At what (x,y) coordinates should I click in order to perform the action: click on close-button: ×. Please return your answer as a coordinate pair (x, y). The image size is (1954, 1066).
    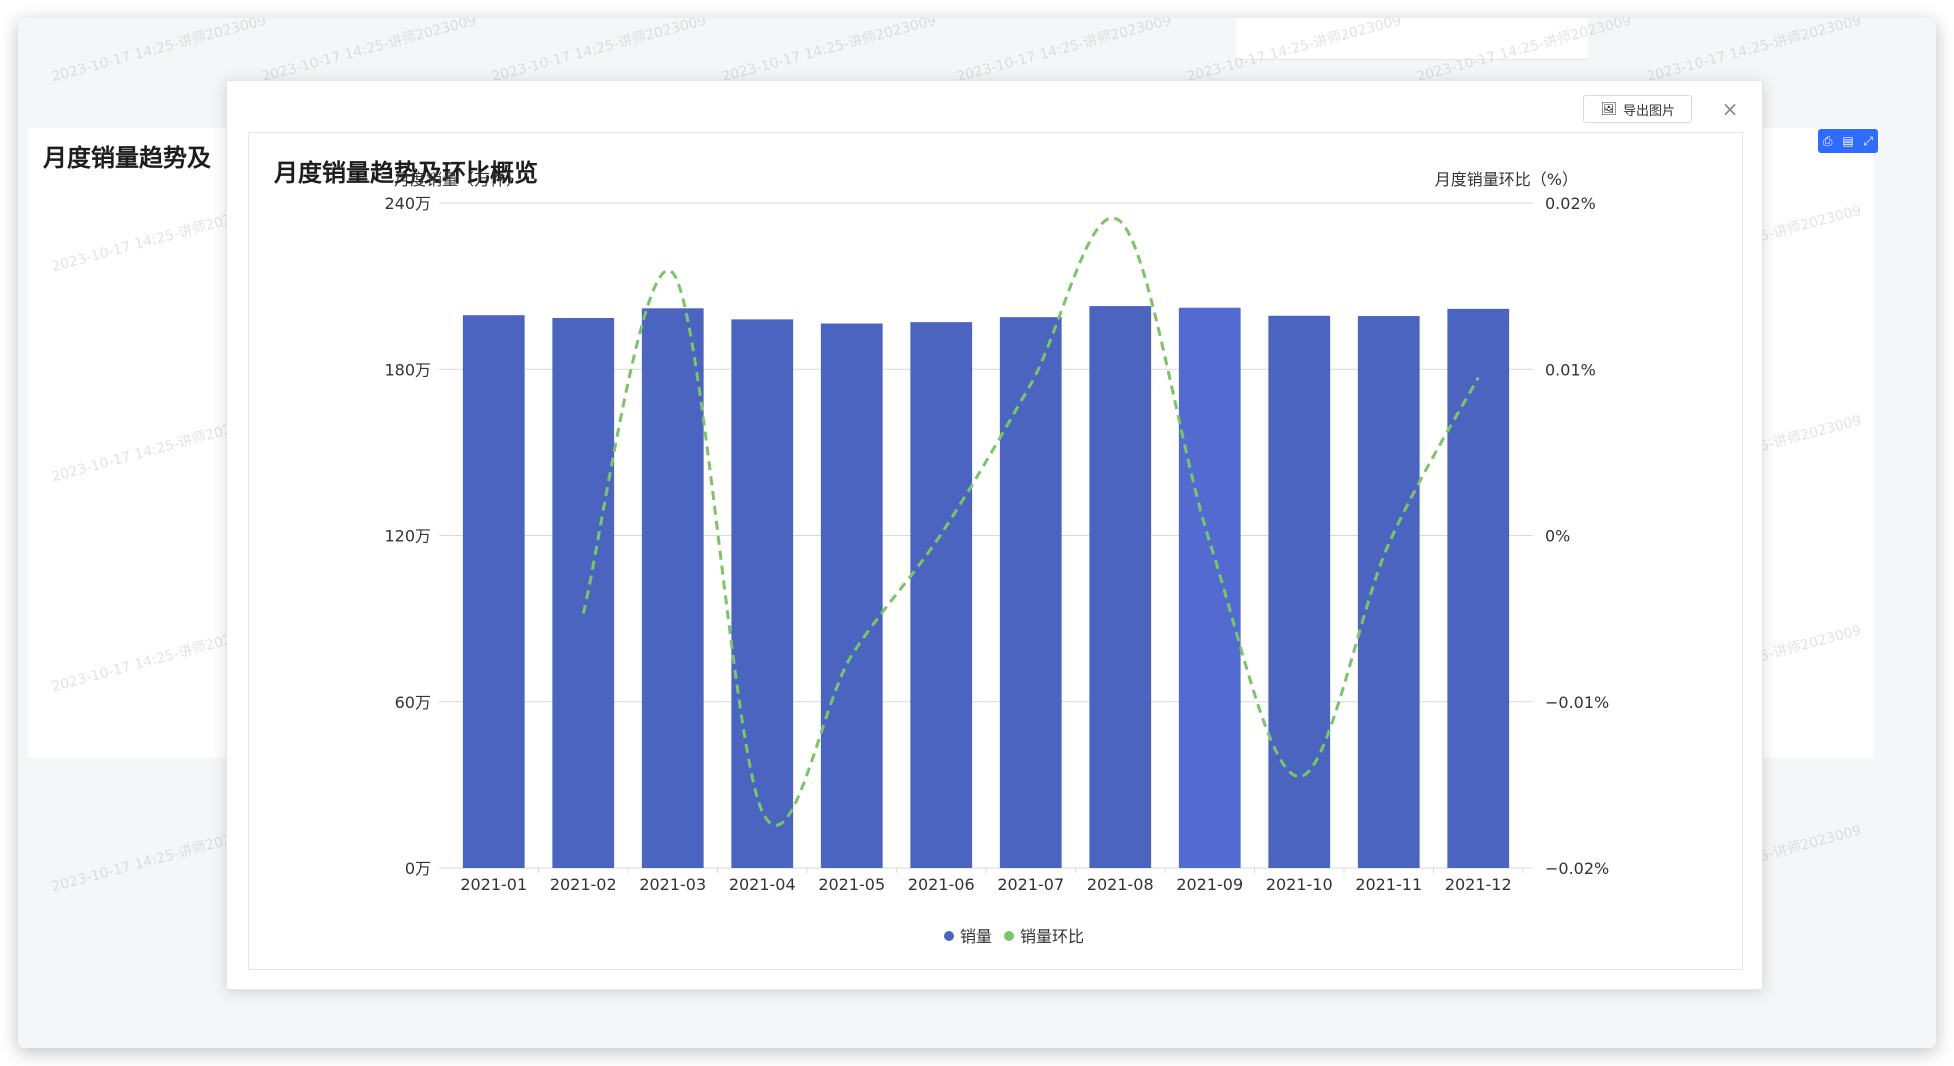
    Looking at the image, I should click on (1730, 109).